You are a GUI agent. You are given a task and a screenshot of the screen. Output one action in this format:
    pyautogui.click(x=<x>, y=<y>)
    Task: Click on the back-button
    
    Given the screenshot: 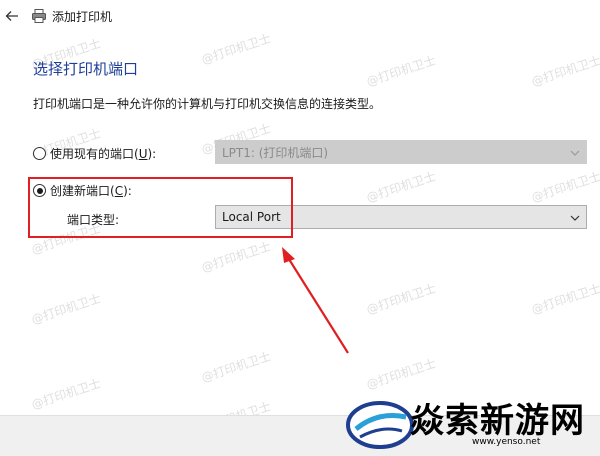 What is the action you would take?
    pyautogui.click(x=12, y=16)
    